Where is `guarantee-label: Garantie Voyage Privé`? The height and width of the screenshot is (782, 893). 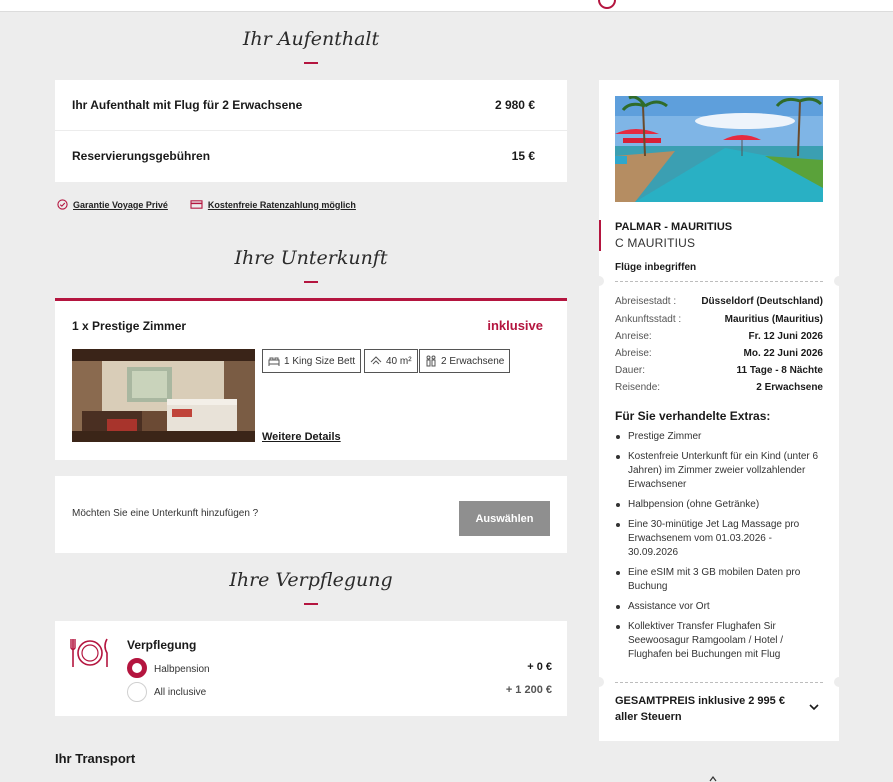
guarantee-label: Garantie Voyage Privé is located at coordinates (120, 204).